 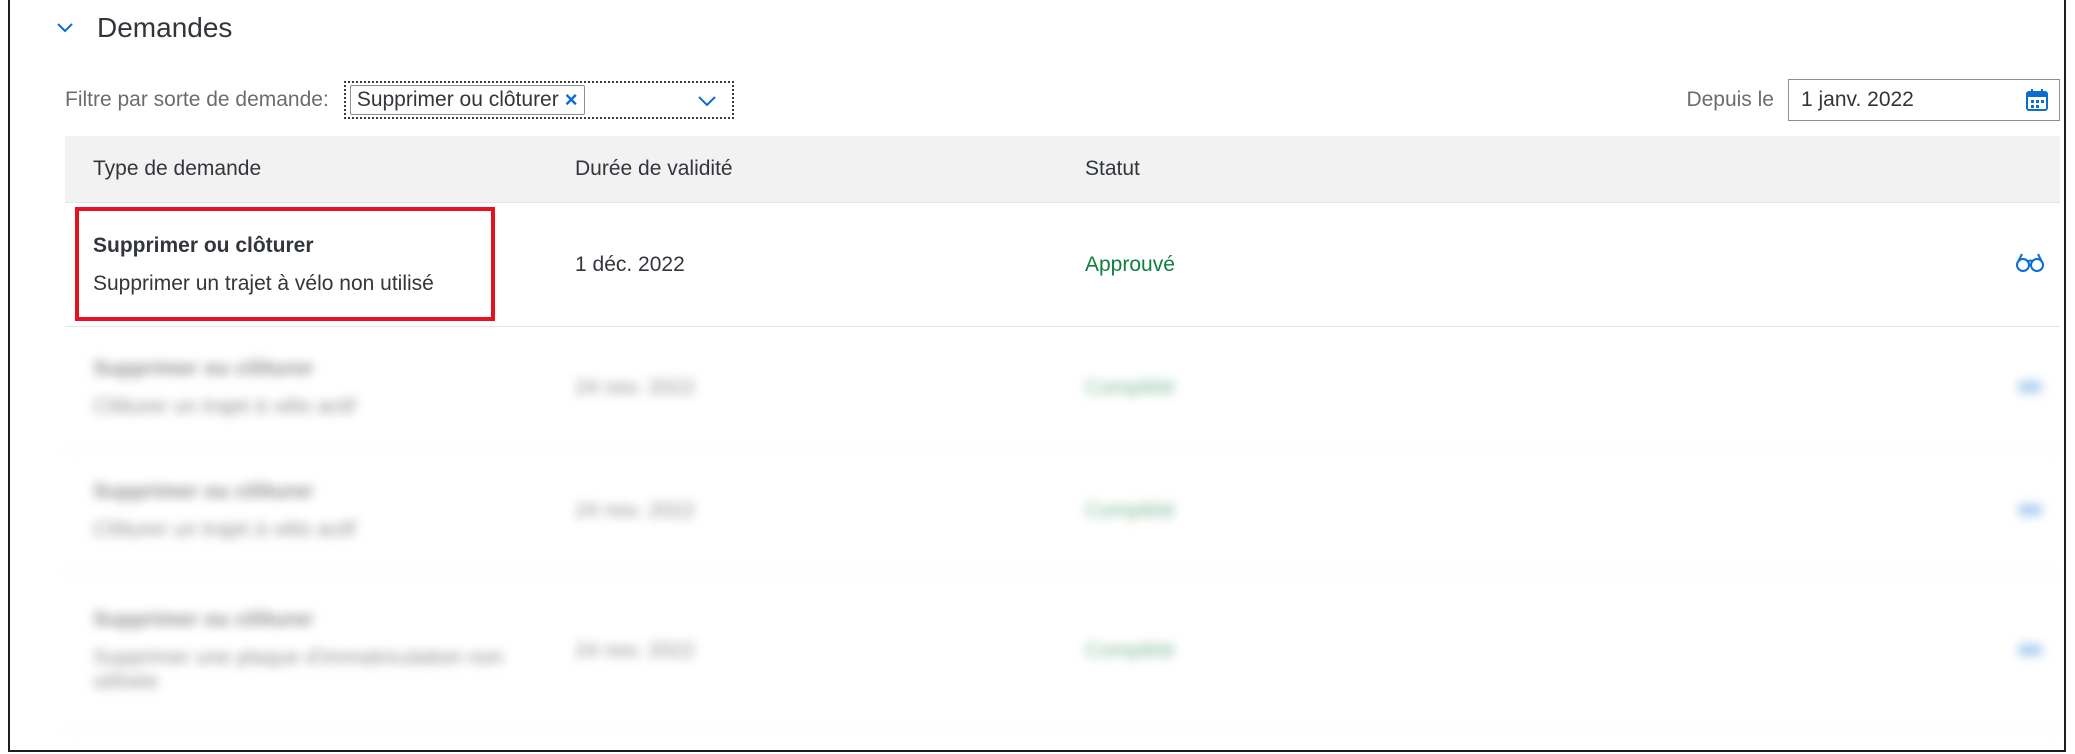 What do you see at coordinates (1130, 264) in the screenshot?
I see `status-text: Approuvé` at bounding box center [1130, 264].